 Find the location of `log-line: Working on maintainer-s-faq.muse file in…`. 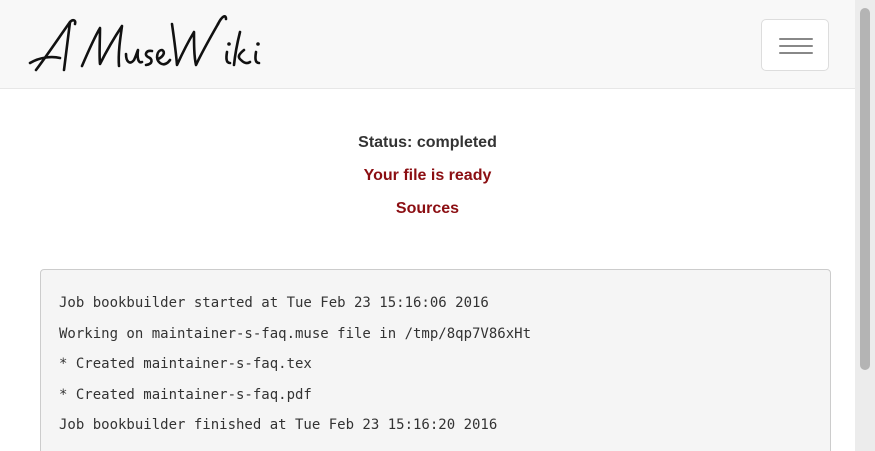

log-line: Working on maintainer-s-faq.muse file in… is located at coordinates (295, 333).